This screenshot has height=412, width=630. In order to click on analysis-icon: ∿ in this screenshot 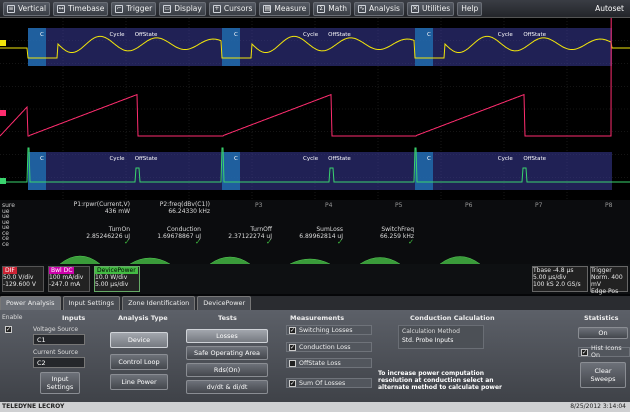, I will do `click(362, 8)`.